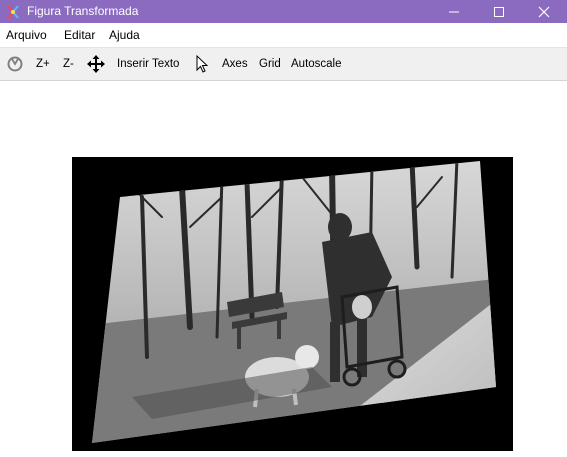 The width and height of the screenshot is (567, 457). What do you see at coordinates (148, 64) in the screenshot?
I see `insert-text-button: Inserir Texto` at bounding box center [148, 64].